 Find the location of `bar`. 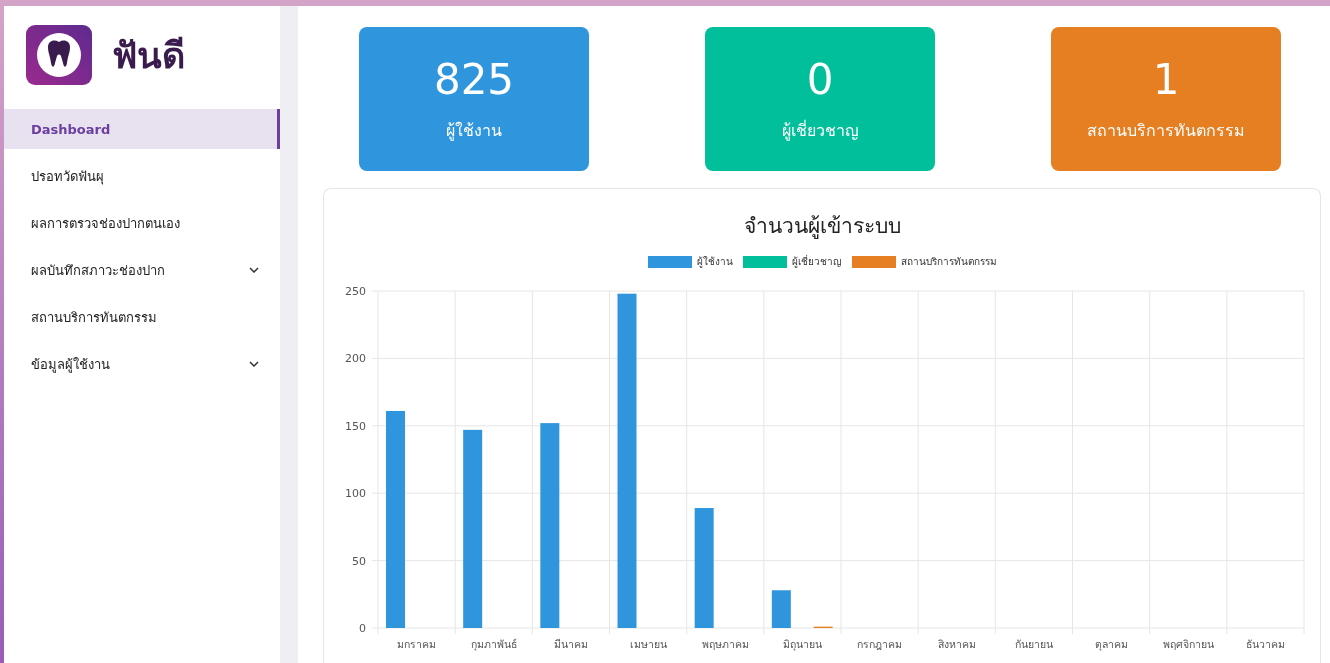

bar is located at coordinates (781, 609).